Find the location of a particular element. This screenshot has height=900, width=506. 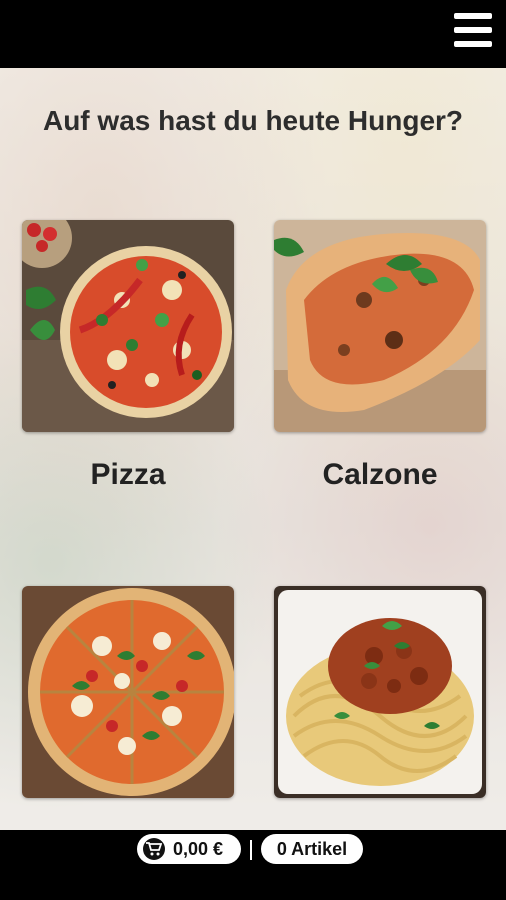

category-tile-pizza is located at coordinates (128, 326).